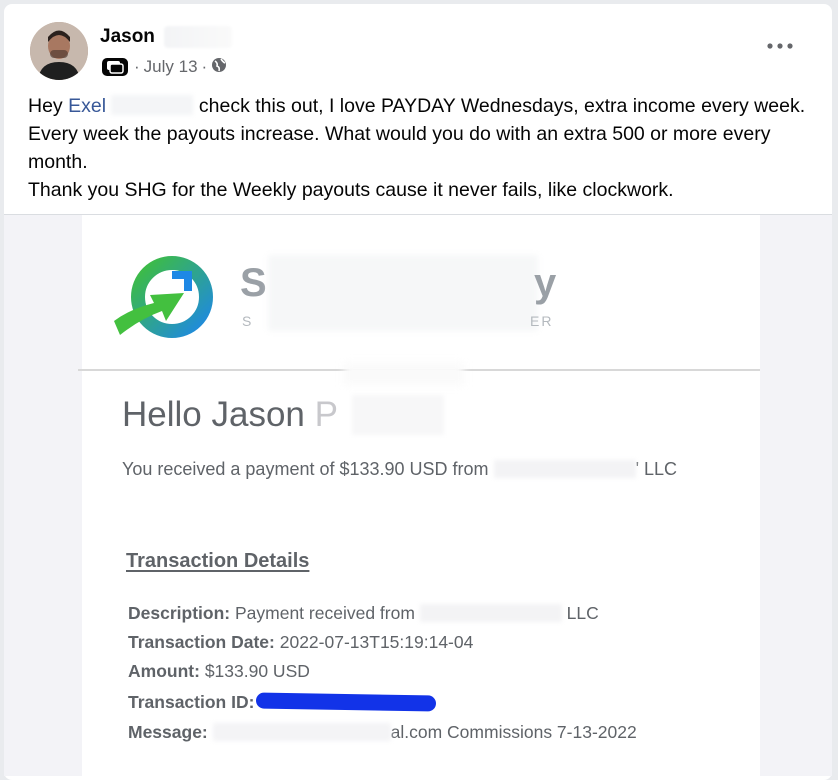  Describe the element at coordinates (191, 702) in the screenshot. I see `transaction-id-label: Transaction ID:` at that location.